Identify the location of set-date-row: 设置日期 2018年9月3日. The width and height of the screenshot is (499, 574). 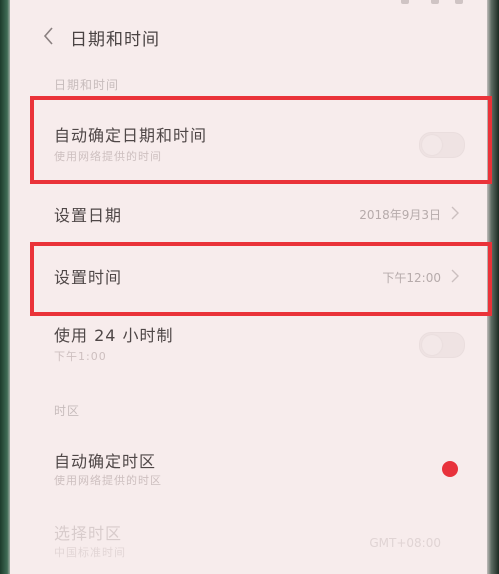
(248, 213).